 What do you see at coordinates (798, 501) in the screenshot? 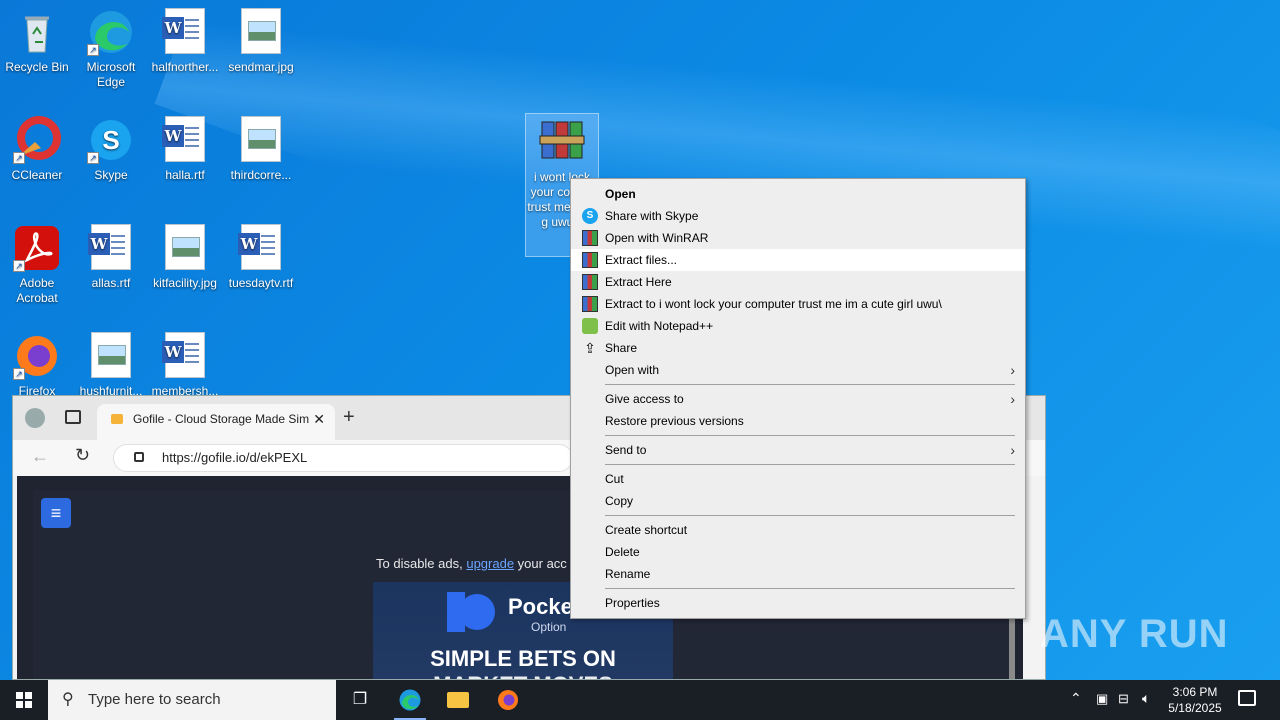
I see `menu-item-copy: Copy` at bounding box center [798, 501].